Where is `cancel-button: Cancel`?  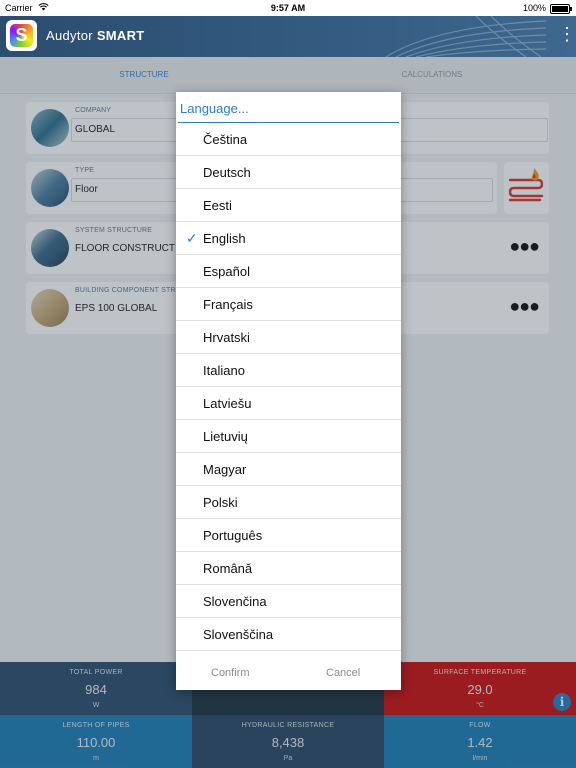
cancel-button: Cancel is located at coordinates (343, 673).